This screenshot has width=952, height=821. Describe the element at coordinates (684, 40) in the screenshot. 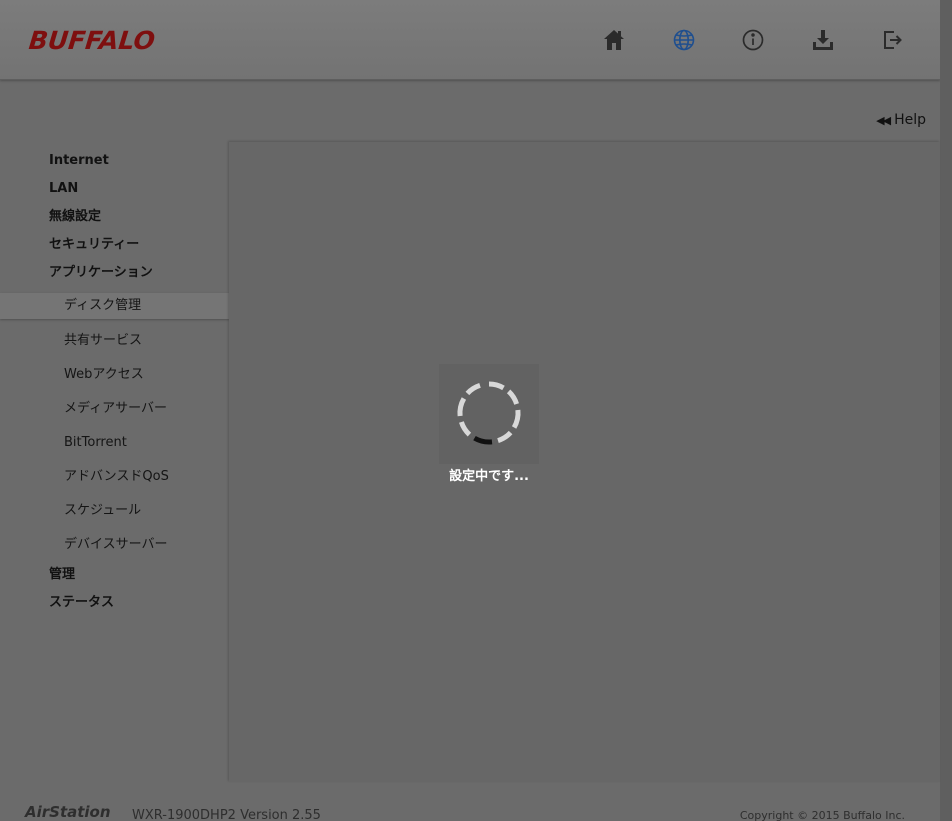

I see `globe-icon` at that location.